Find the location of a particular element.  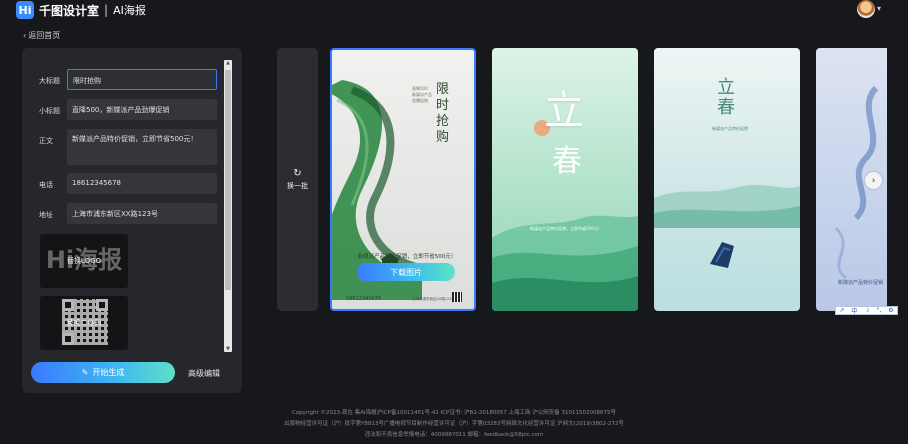

phone-input: 18612345678 is located at coordinates (142, 183).